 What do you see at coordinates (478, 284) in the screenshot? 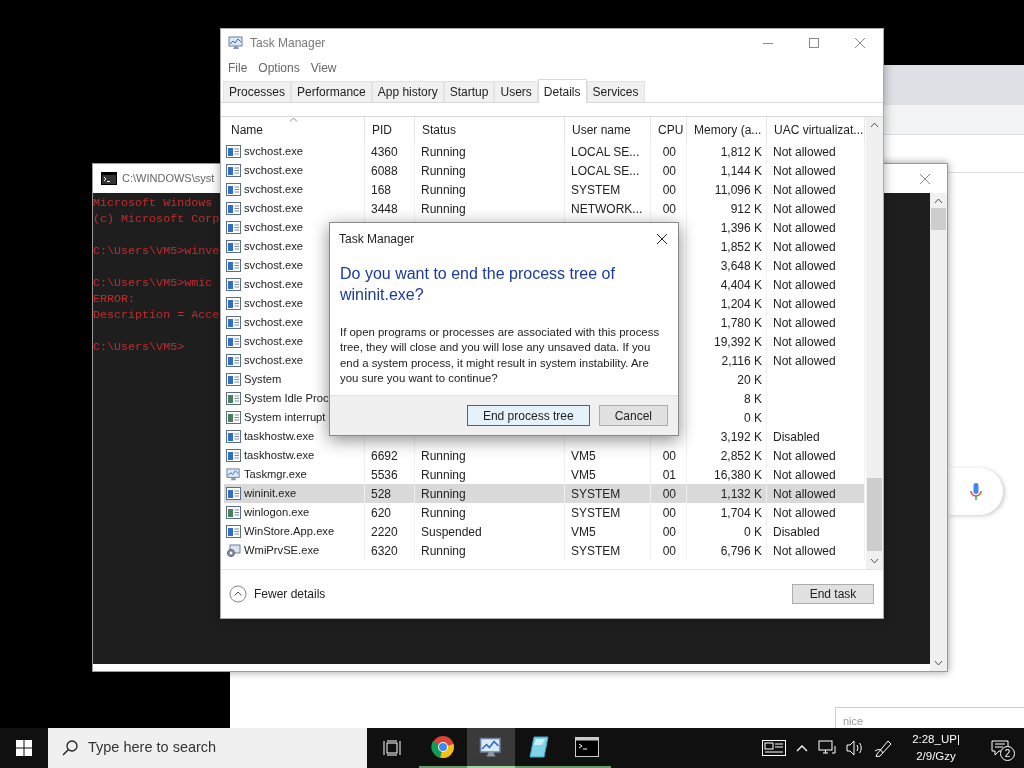
I see `dialog-heading: Do you want to end the process tree of wininit.exe?` at bounding box center [478, 284].